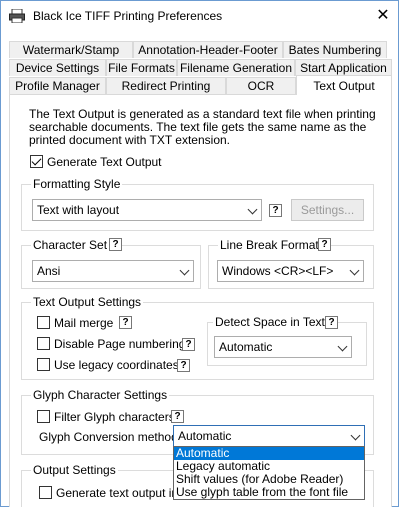 This screenshot has width=399, height=507. Describe the element at coordinates (43, 364) in the screenshot. I see `legacy-coordinates-checkbox` at that location.